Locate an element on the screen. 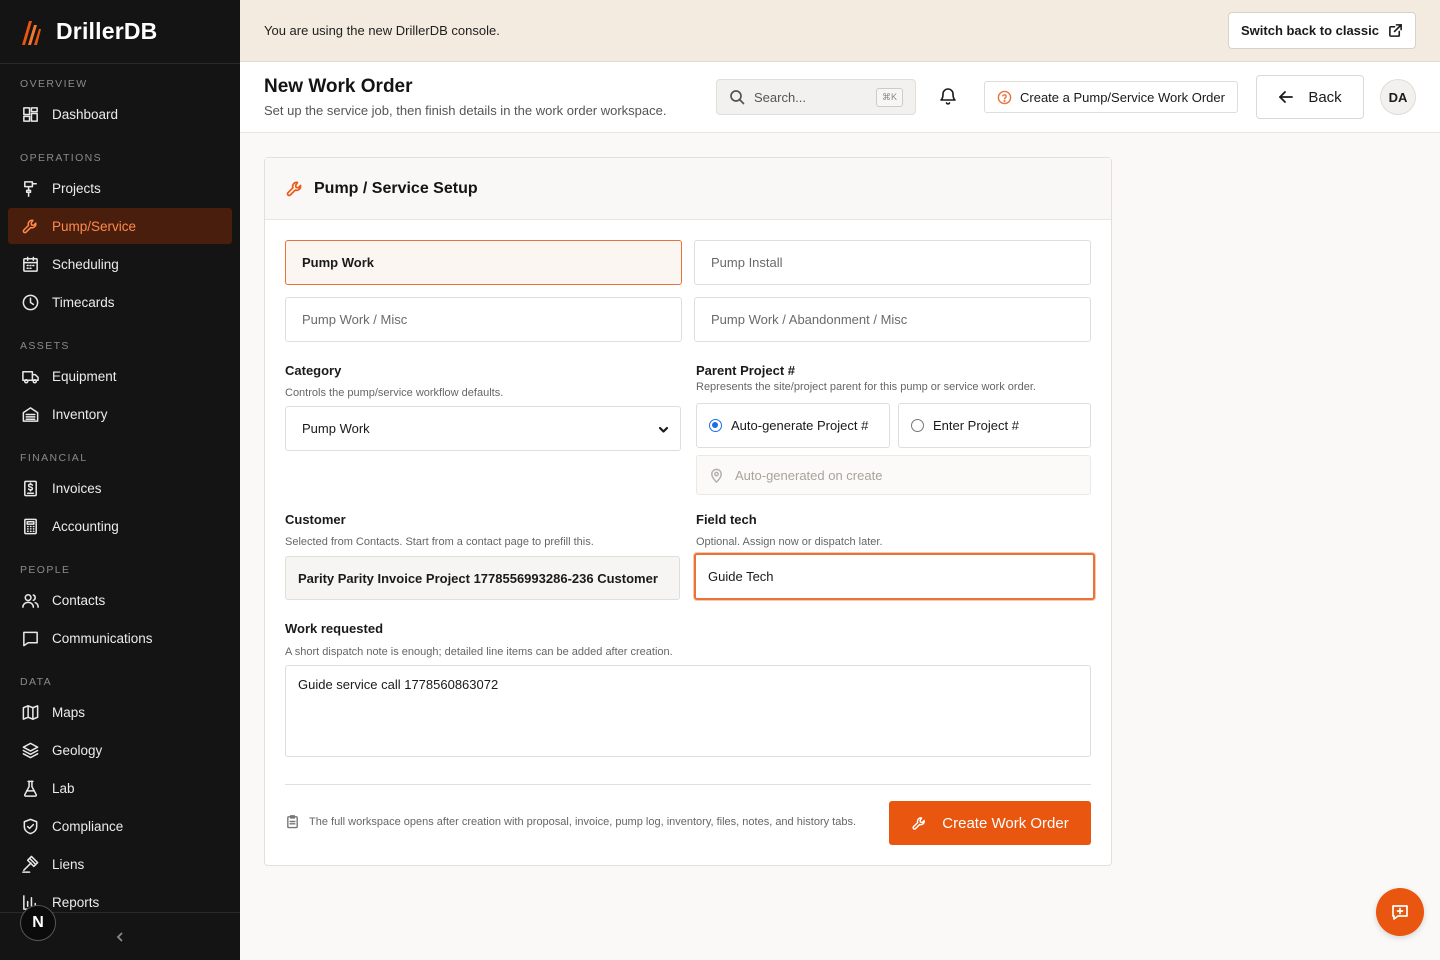 Image resolution: width=1440 pixels, height=960 pixels. sidebar-item-invoices: Invoices is located at coordinates (120, 488).